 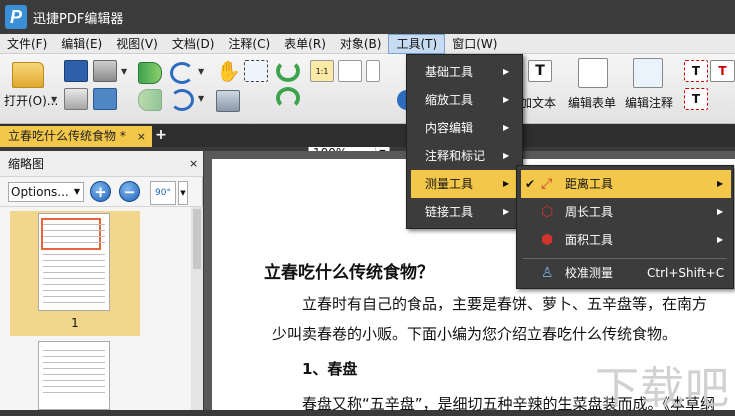 What do you see at coordinates (228, 101) in the screenshot?
I see `snapshot-icon` at bounding box center [228, 101].